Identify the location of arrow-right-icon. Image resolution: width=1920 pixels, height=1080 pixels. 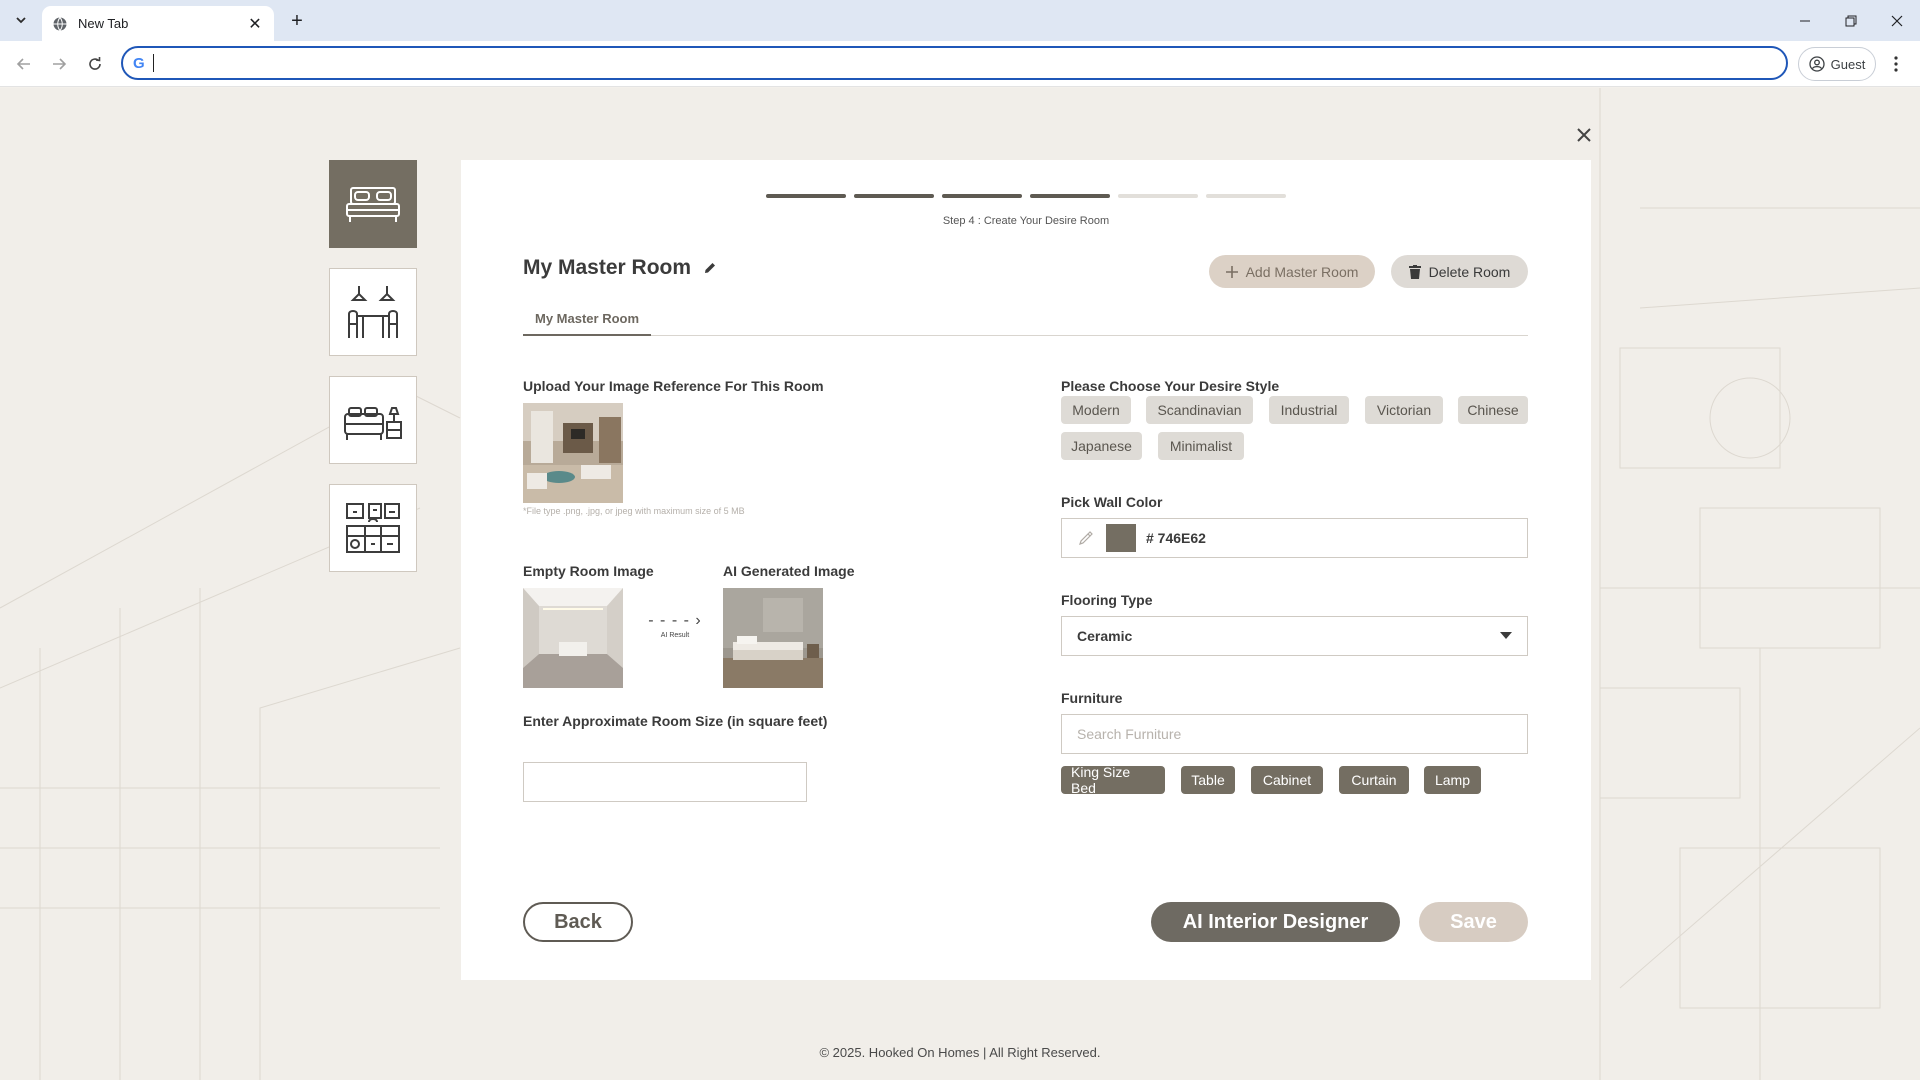
(60, 64).